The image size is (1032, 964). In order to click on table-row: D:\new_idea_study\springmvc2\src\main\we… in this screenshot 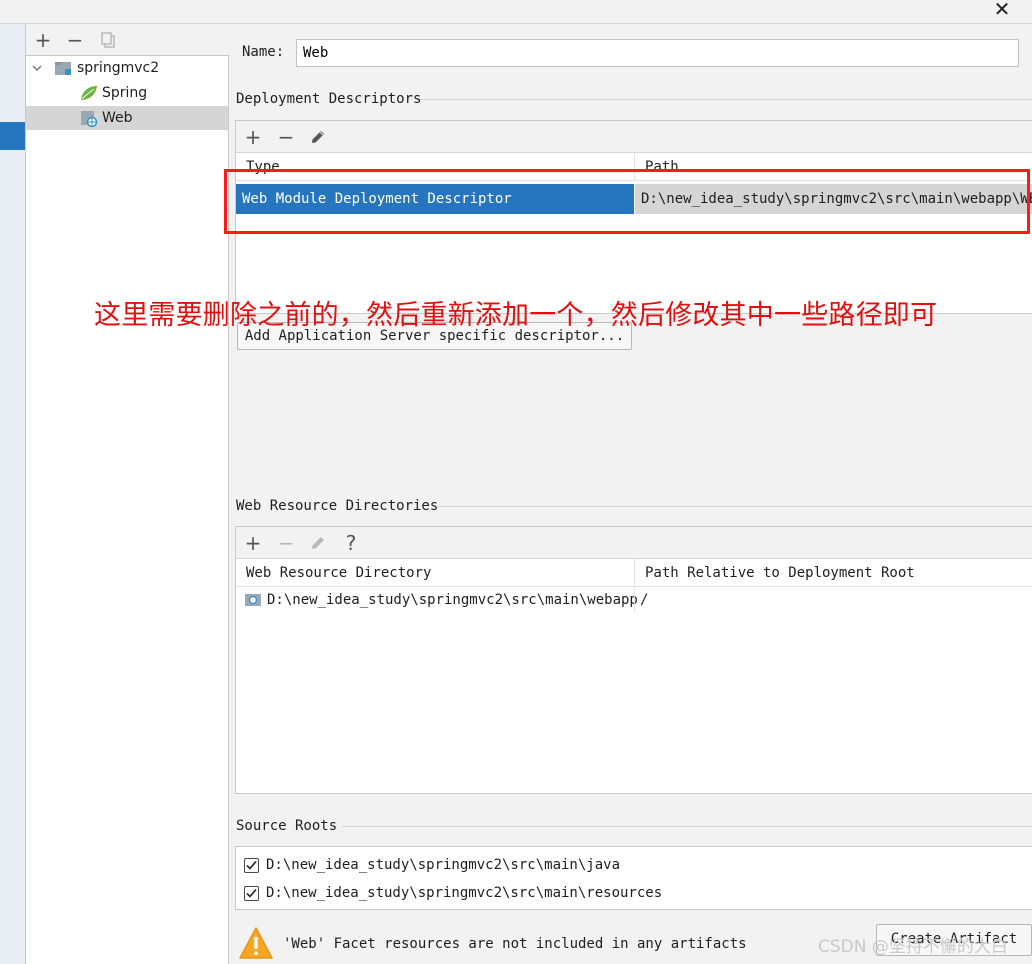, I will do `click(634, 600)`.